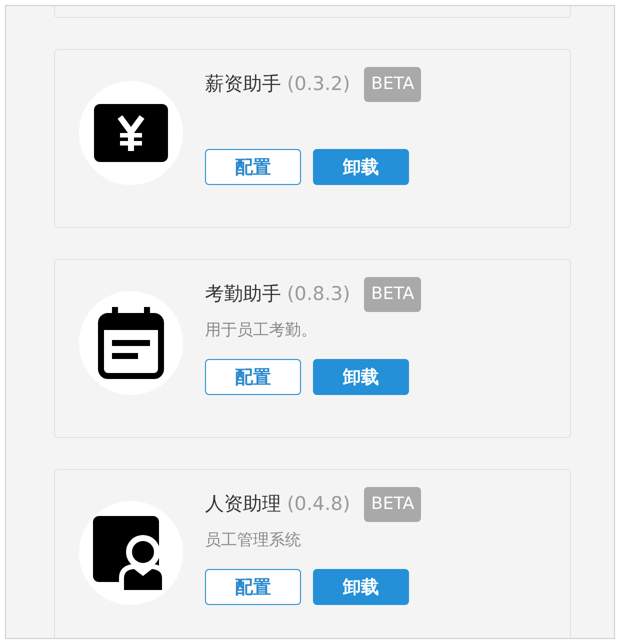 The height and width of the screenshot is (644, 620). I want to click on plugin-name: 考勤助手, so click(243, 295).